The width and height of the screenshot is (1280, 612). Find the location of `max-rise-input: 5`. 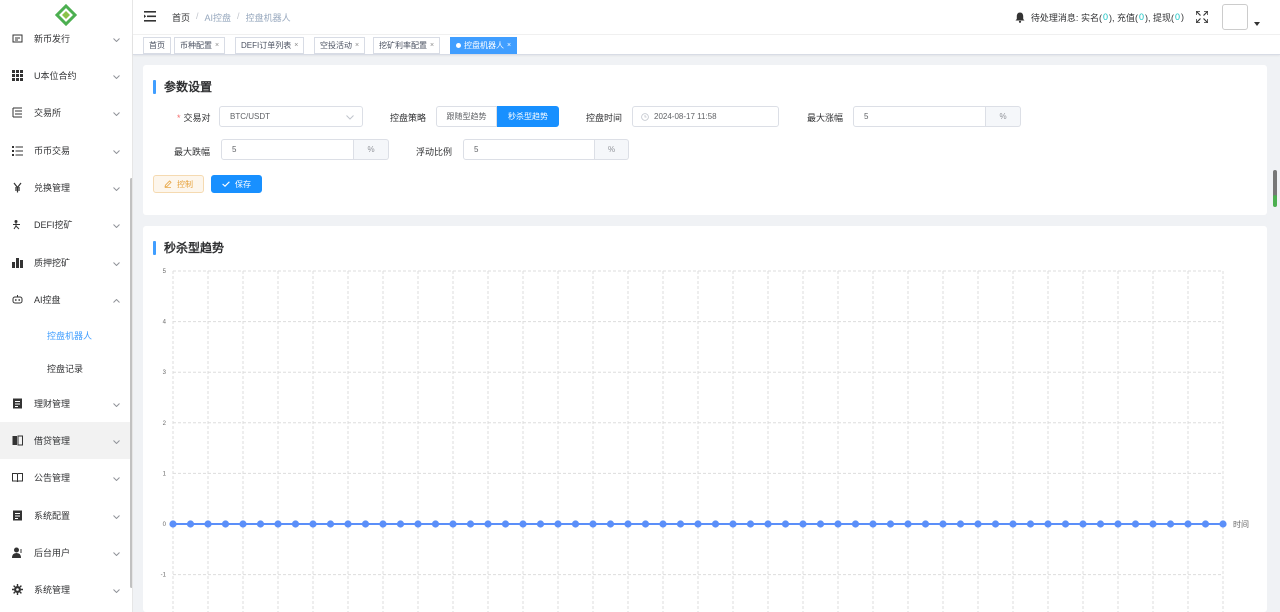

max-rise-input: 5 is located at coordinates (919, 116).